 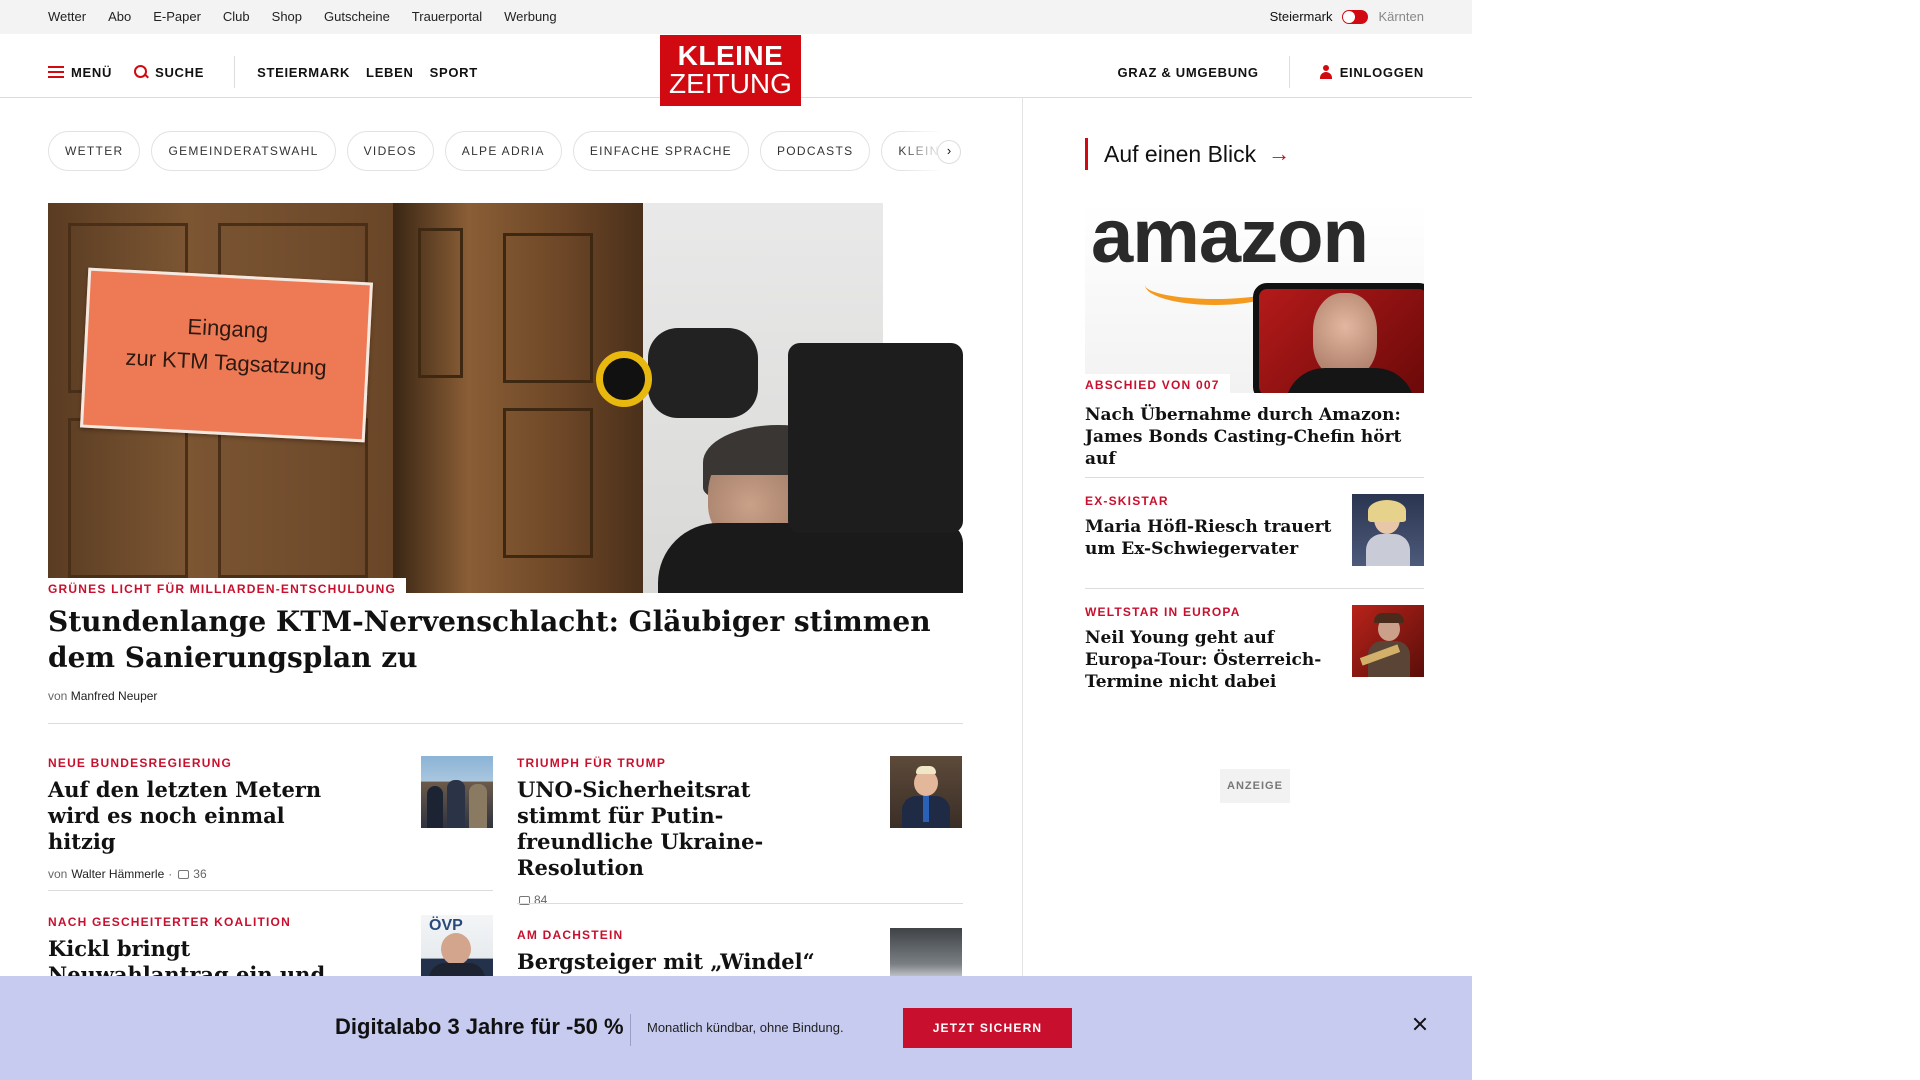 I want to click on column-divider, so click(x=1022, y=548).